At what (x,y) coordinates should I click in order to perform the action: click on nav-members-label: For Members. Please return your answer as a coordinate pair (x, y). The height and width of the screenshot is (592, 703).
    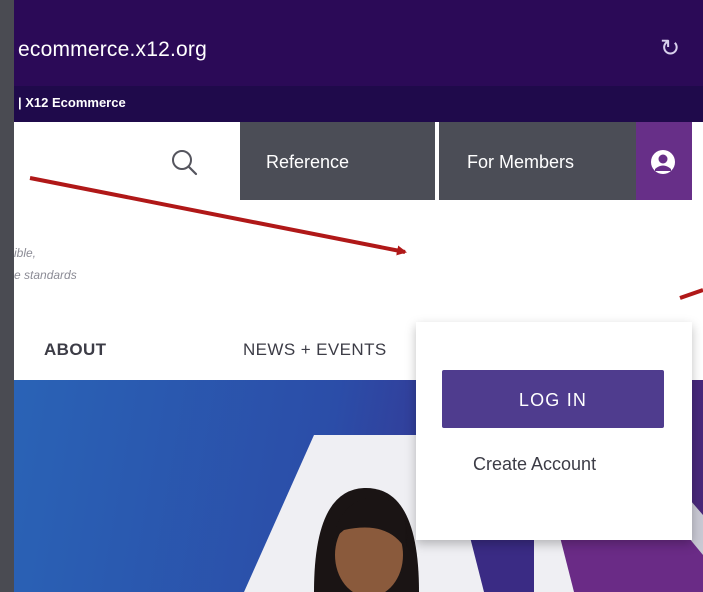
    Looking at the image, I should click on (521, 162).